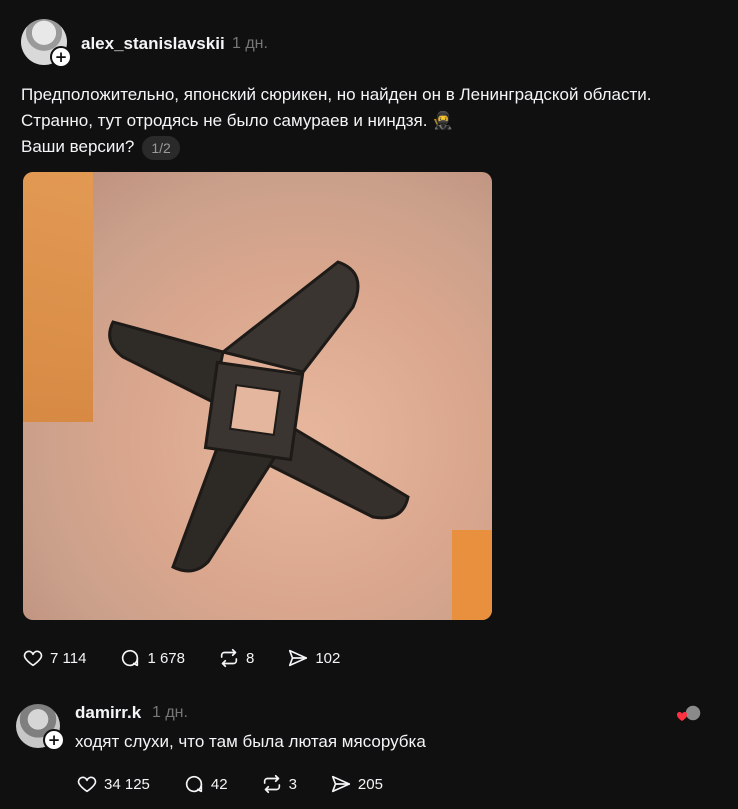 The image size is (738, 809). I want to click on post-repost-button: 8, so click(236, 658).